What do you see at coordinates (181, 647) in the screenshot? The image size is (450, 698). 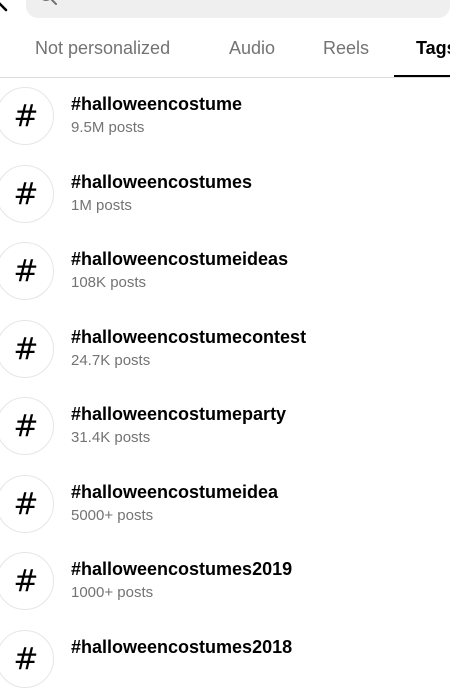 I see `tag-name: #halloweencostumes2018` at bounding box center [181, 647].